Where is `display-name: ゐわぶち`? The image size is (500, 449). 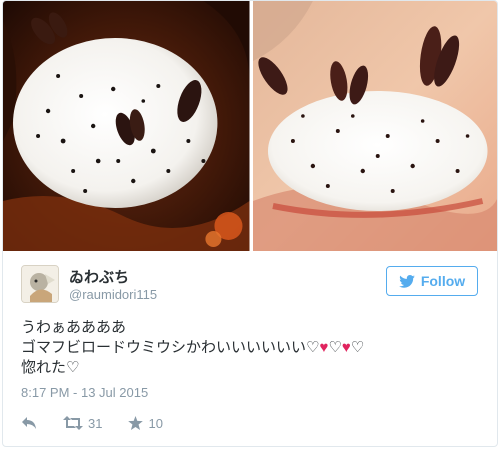 display-name: ゐわぶち is located at coordinates (99, 276).